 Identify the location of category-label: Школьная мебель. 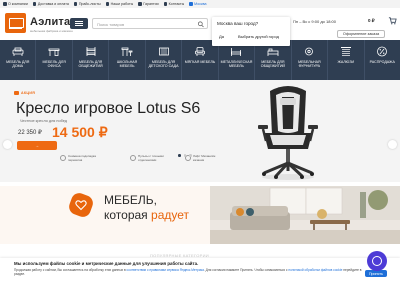
(127, 64).